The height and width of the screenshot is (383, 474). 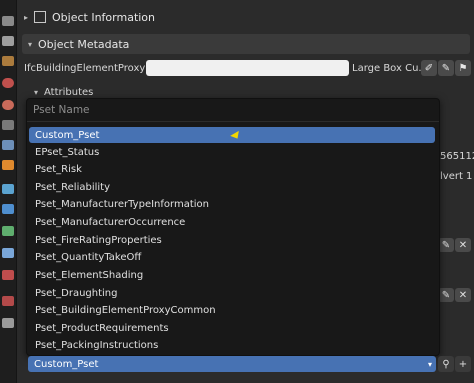 I want to click on search-icon: ⚲, so click(x=446, y=364).